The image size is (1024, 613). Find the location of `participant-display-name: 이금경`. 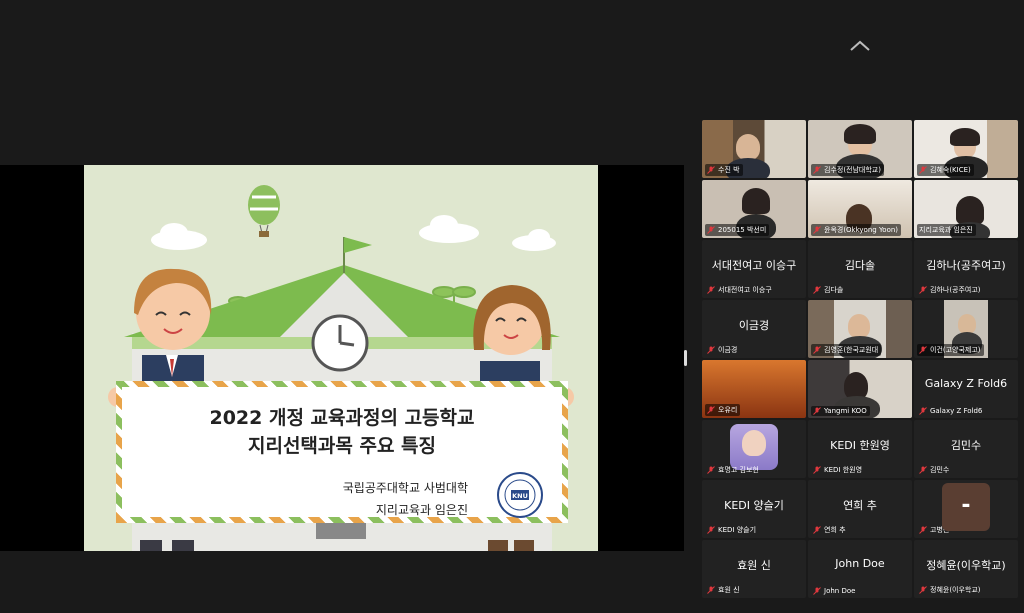

participant-display-name: 이금경 is located at coordinates (754, 325).